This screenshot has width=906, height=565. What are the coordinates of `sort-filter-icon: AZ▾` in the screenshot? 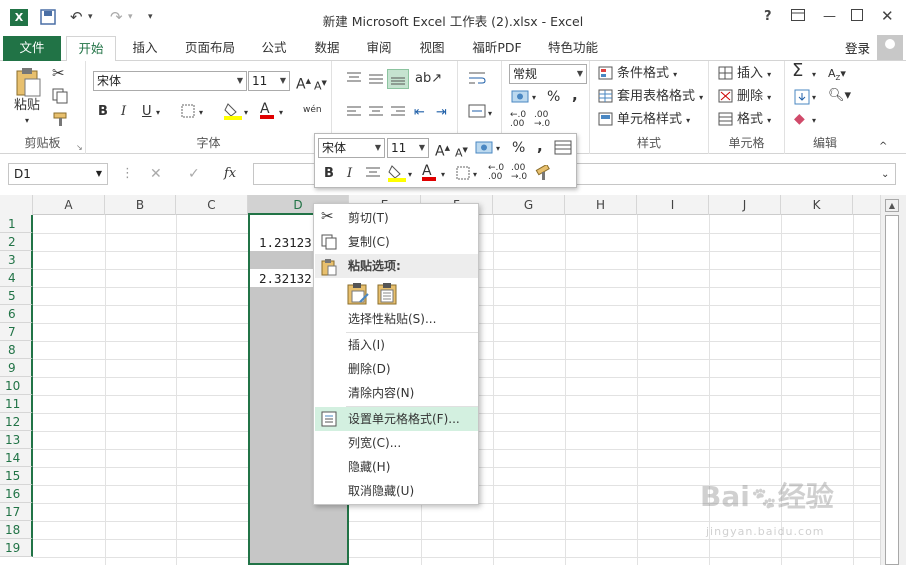 It's located at (837, 76).